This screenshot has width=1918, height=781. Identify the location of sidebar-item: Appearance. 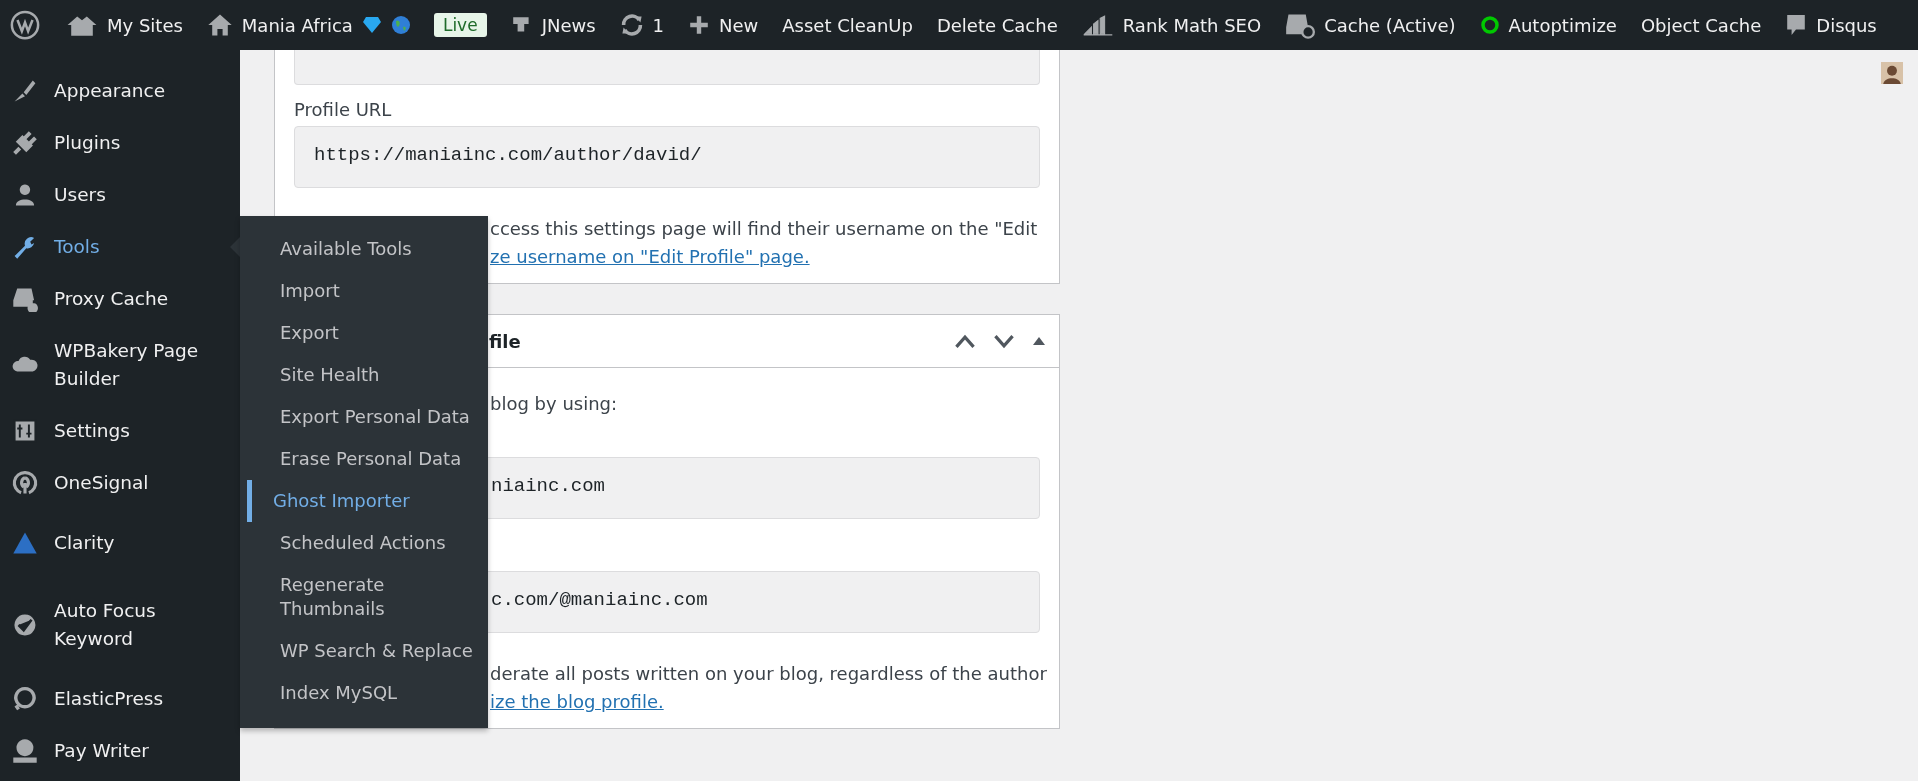
(120, 91).